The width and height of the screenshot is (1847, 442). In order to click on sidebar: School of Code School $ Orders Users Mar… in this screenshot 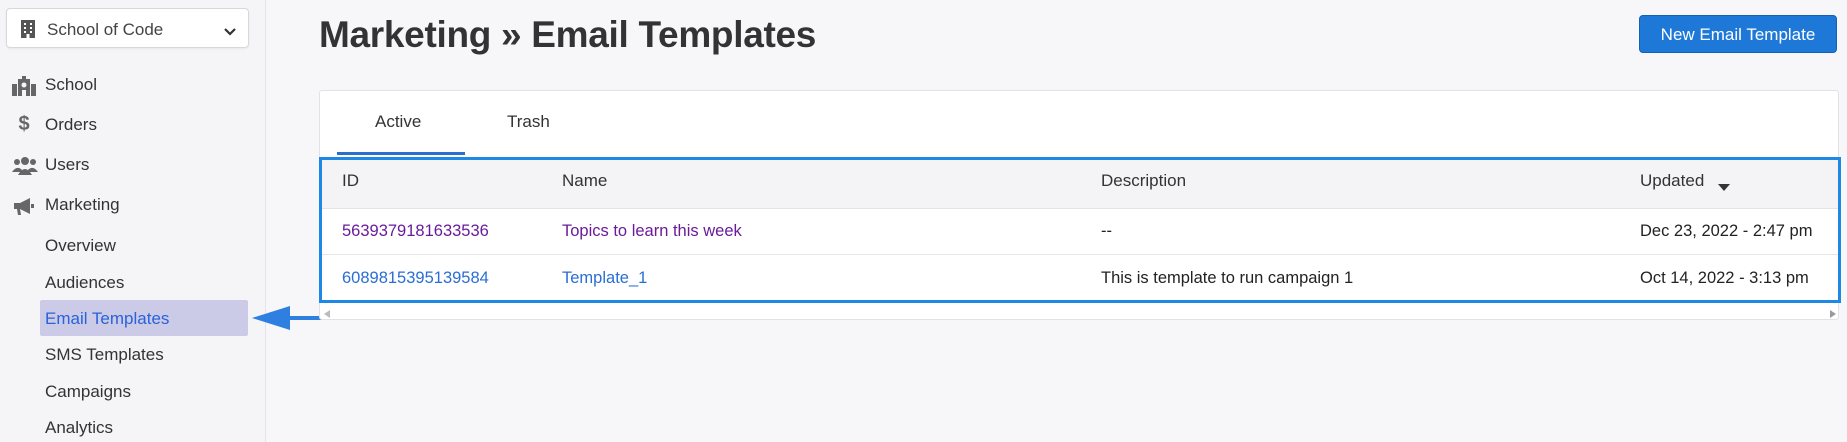, I will do `click(133, 221)`.